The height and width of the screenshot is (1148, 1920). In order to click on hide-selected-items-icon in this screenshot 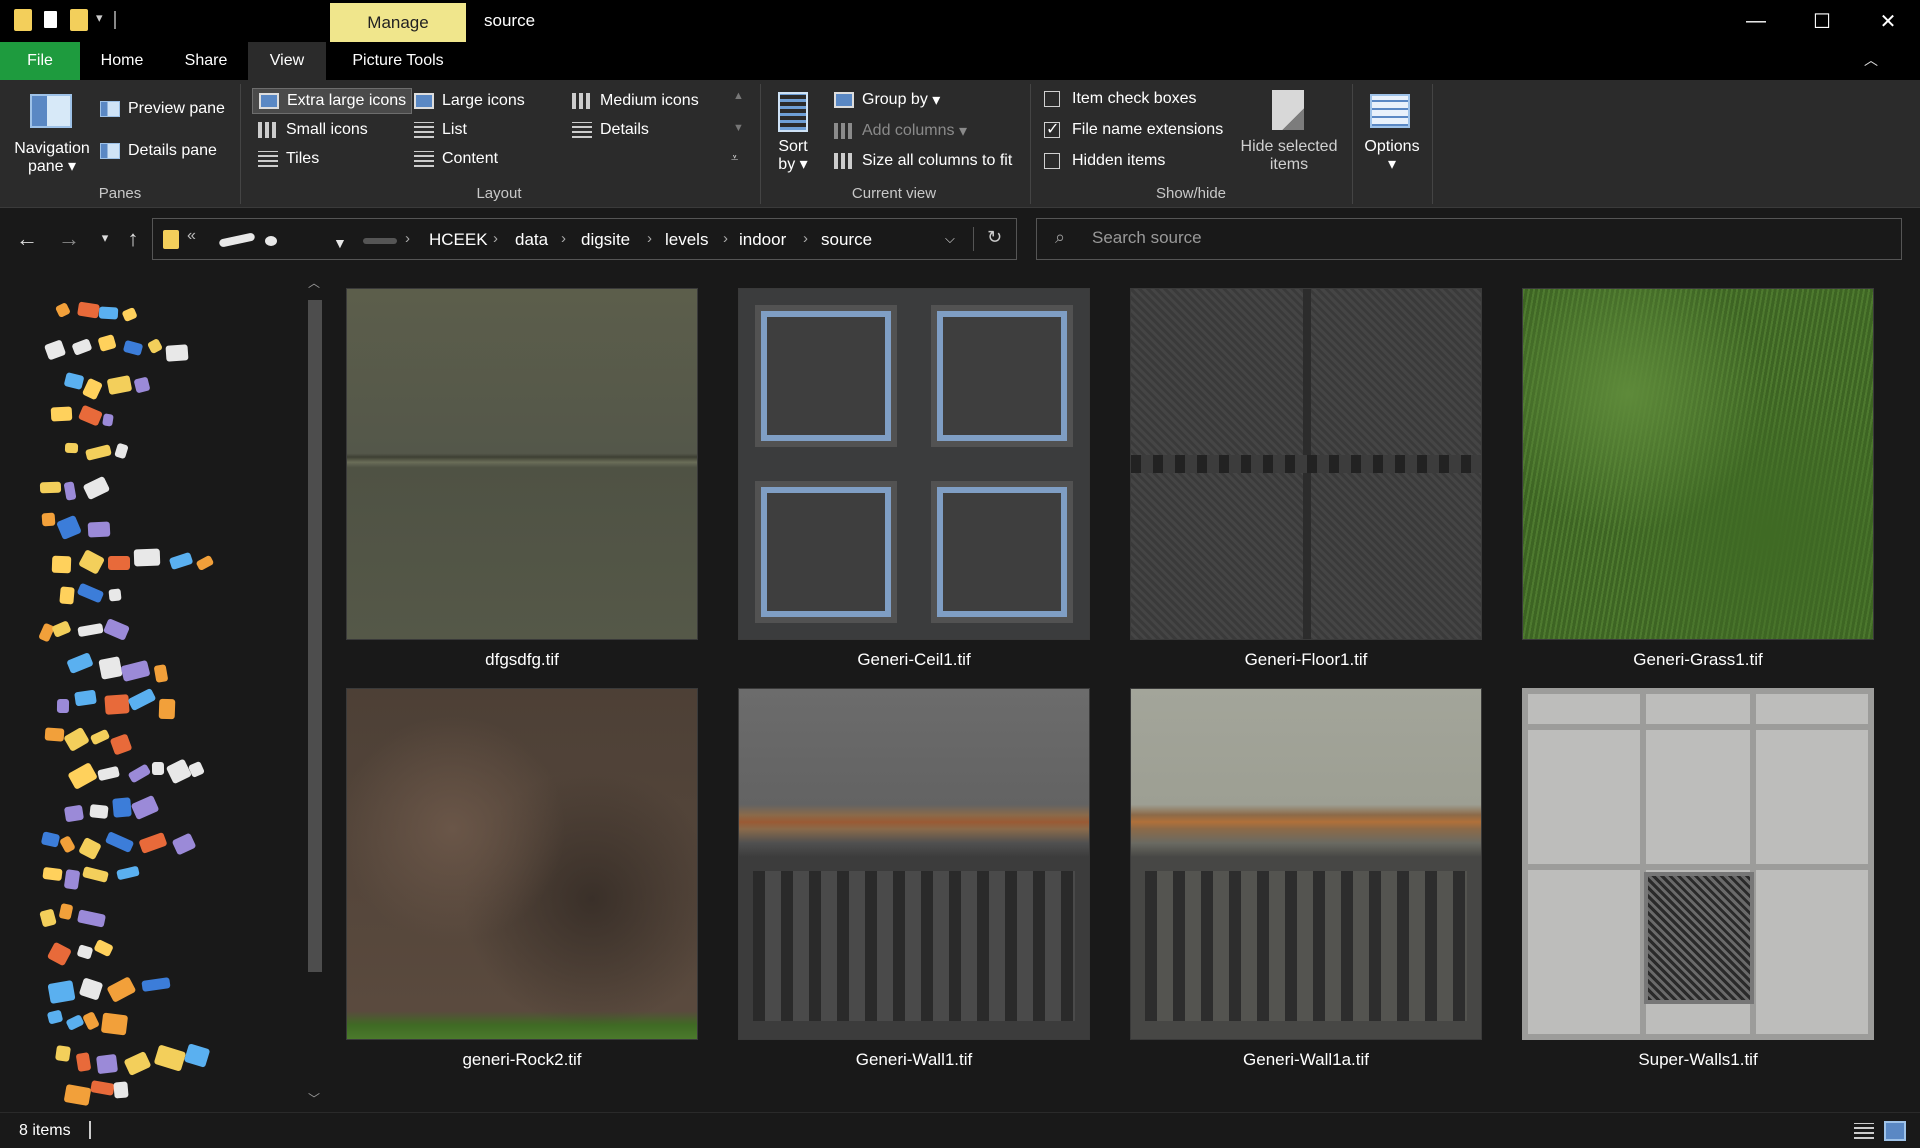, I will do `click(1288, 110)`.